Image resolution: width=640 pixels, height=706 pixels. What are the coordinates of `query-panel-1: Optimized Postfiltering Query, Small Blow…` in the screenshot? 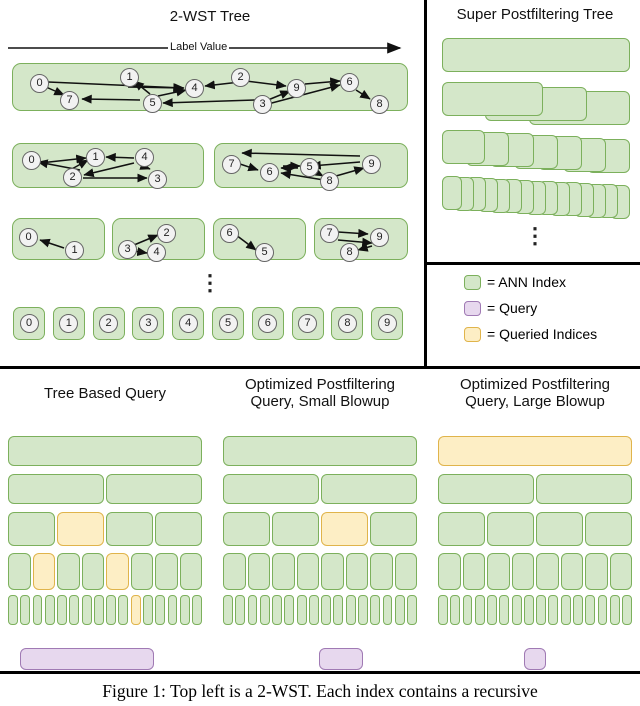 It's located at (320, 521).